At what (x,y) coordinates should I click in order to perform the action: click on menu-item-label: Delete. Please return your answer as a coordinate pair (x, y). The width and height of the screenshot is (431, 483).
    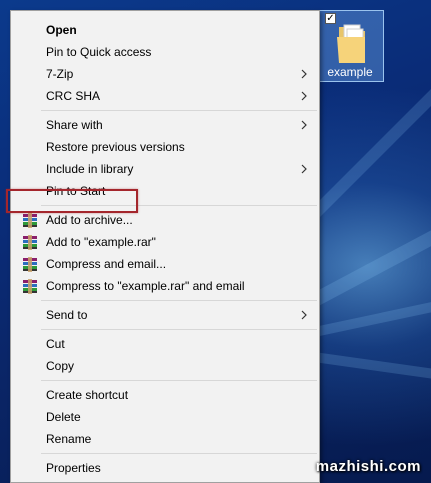
    Looking at the image, I should click on (63, 417).